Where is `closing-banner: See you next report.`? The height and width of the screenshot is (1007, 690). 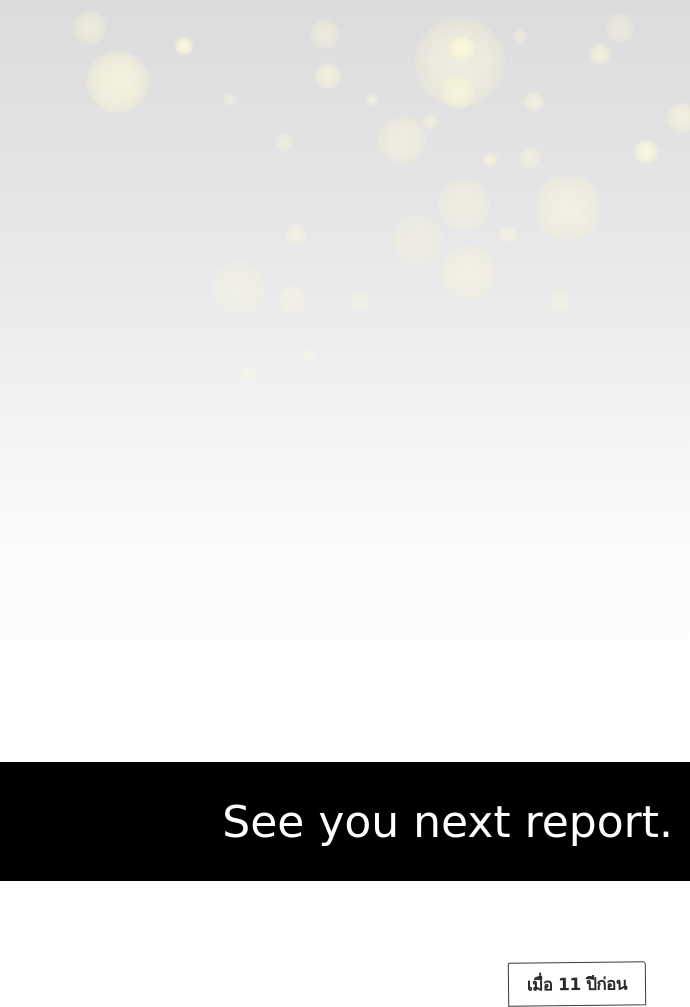 closing-banner: See you next report. is located at coordinates (345, 821).